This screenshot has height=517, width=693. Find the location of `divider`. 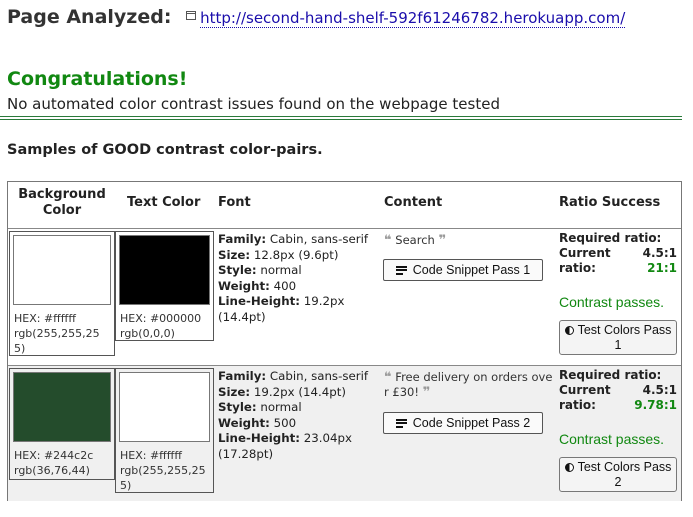

divider is located at coordinates (341, 118).